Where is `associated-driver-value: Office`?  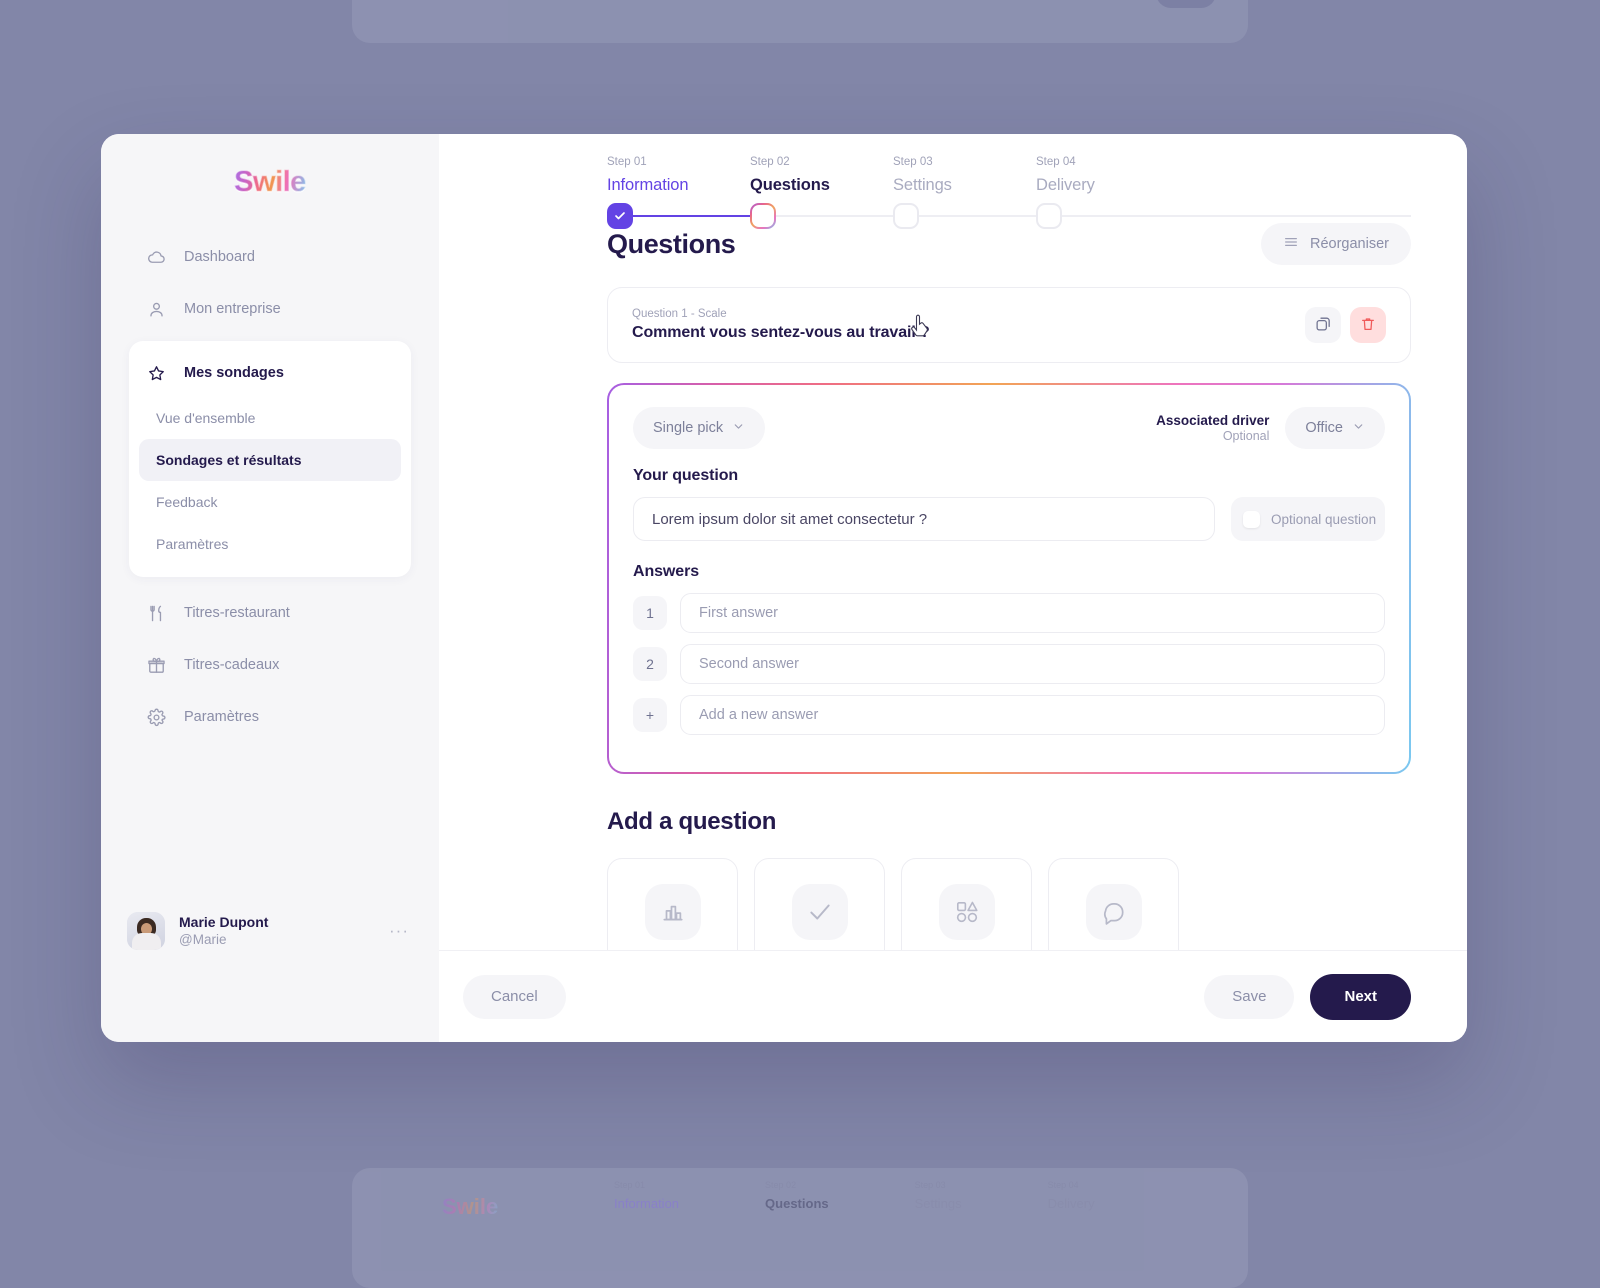
associated-driver-value: Office is located at coordinates (1324, 428).